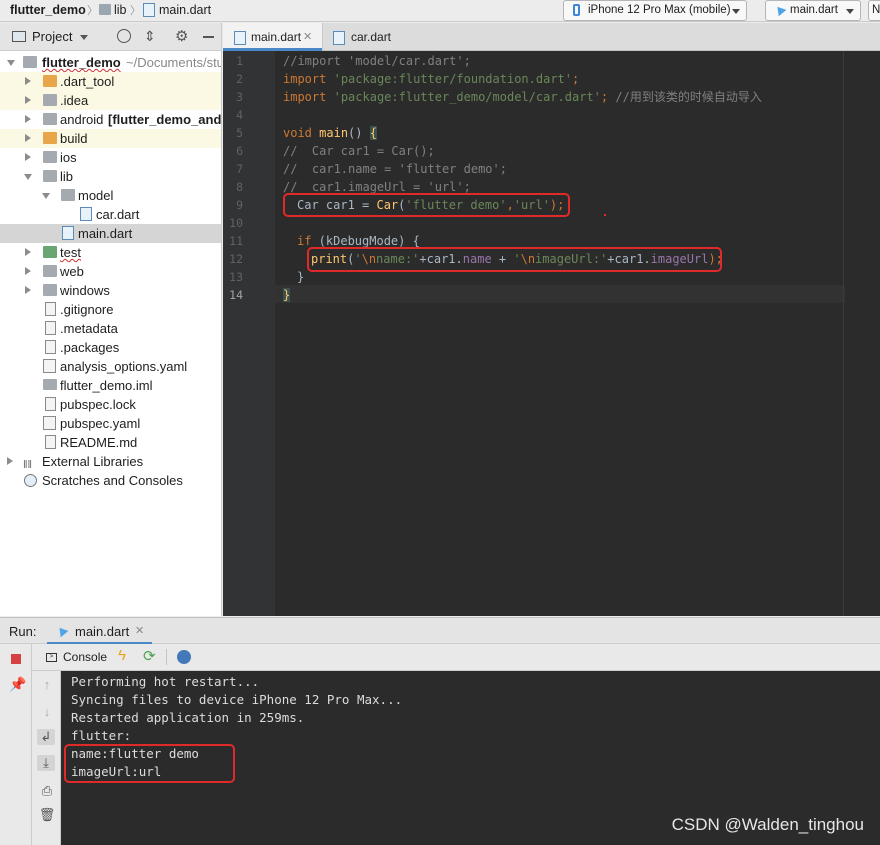 This screenshot has height=845, width=880. What do you see at coordinates (48, 10) in the screenshot?
I see `breadcrumb-project: flutter_demo` at bounding box center [48, 10].